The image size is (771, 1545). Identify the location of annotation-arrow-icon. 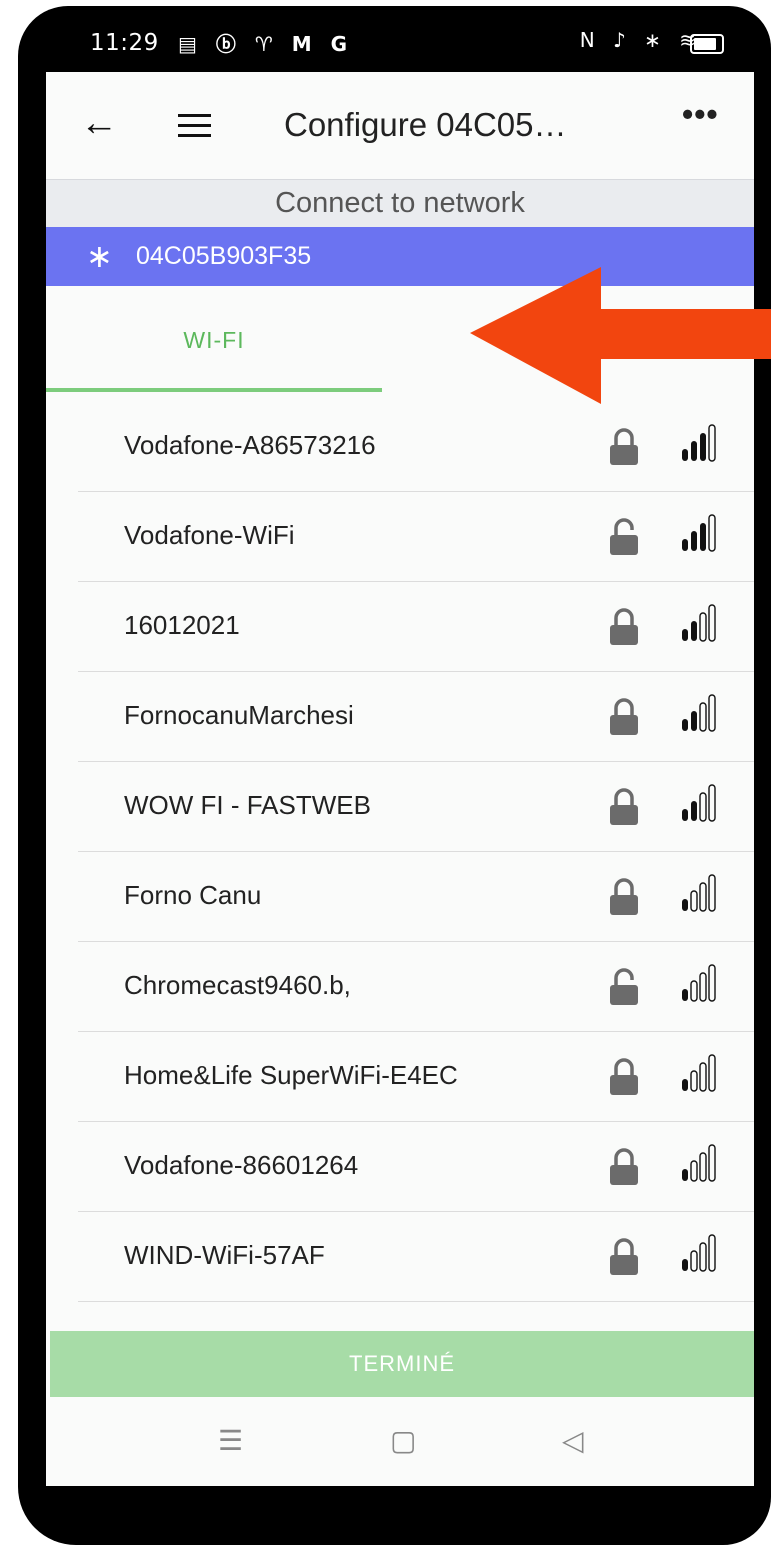
(620, 335).